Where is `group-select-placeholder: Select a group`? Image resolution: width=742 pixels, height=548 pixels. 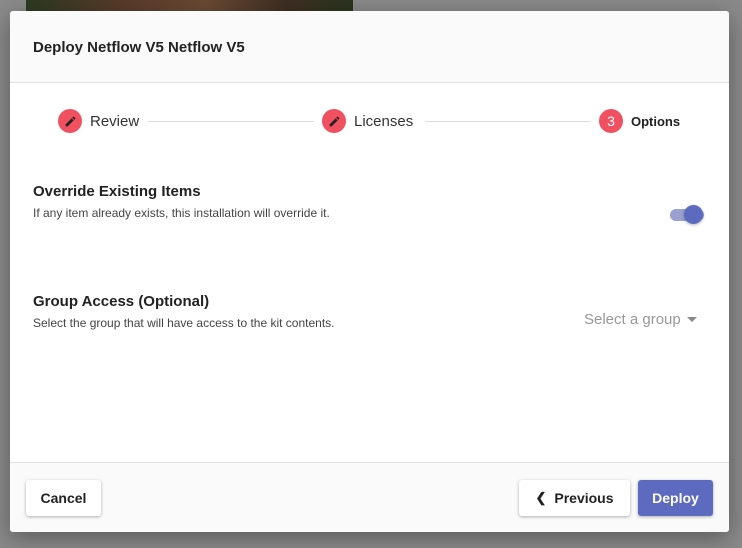
group-select-placeholder: Select a group is located at coordinates (632, 319).